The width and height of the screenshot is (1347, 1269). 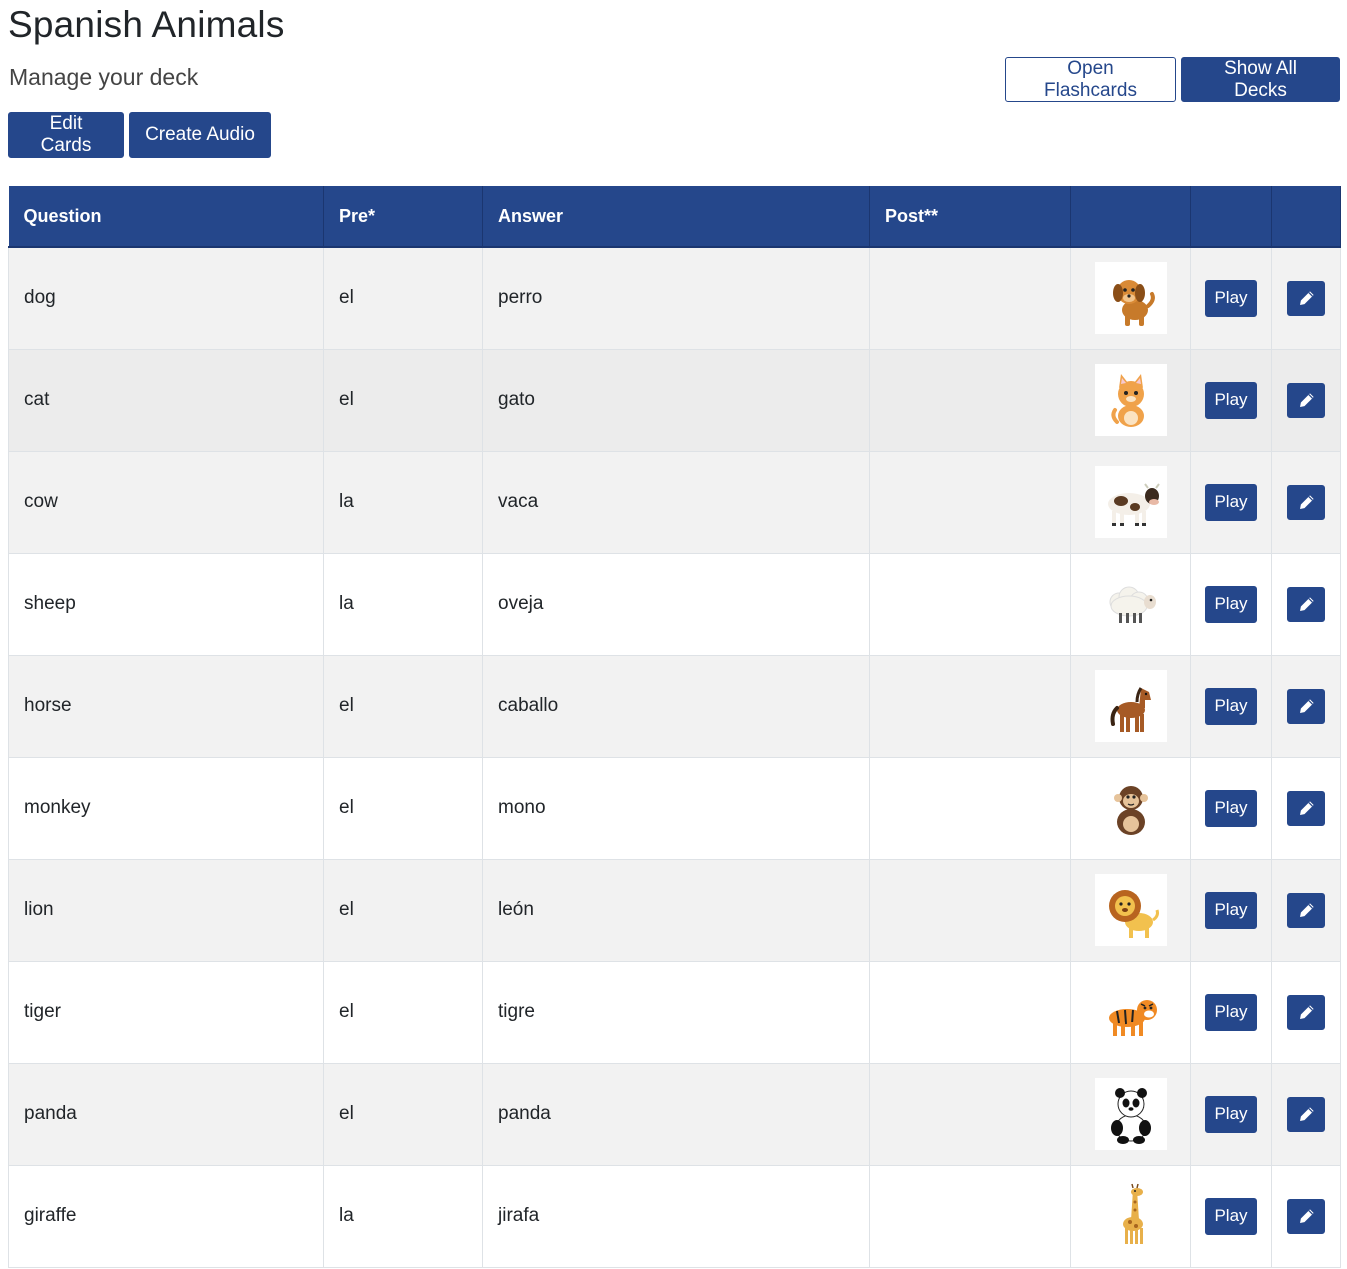 I want to click on giraffe-icon, so click(x=1130, y=1216).